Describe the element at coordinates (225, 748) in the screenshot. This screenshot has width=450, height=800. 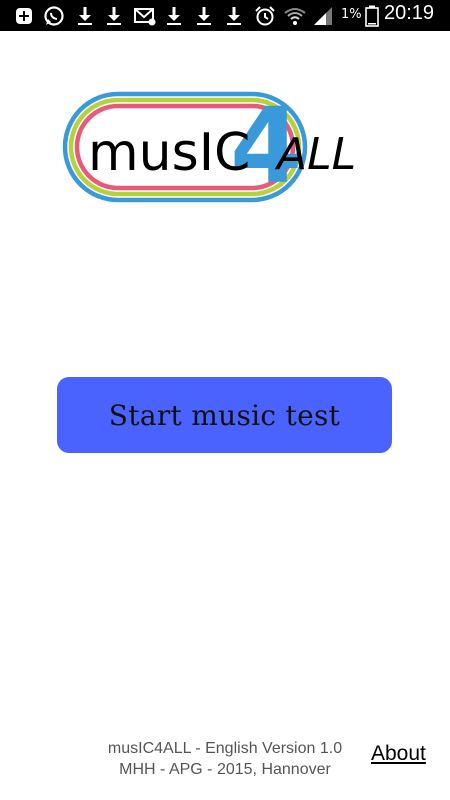
I see `version-line: musIC4ALL - English Version 1.0` at that location.